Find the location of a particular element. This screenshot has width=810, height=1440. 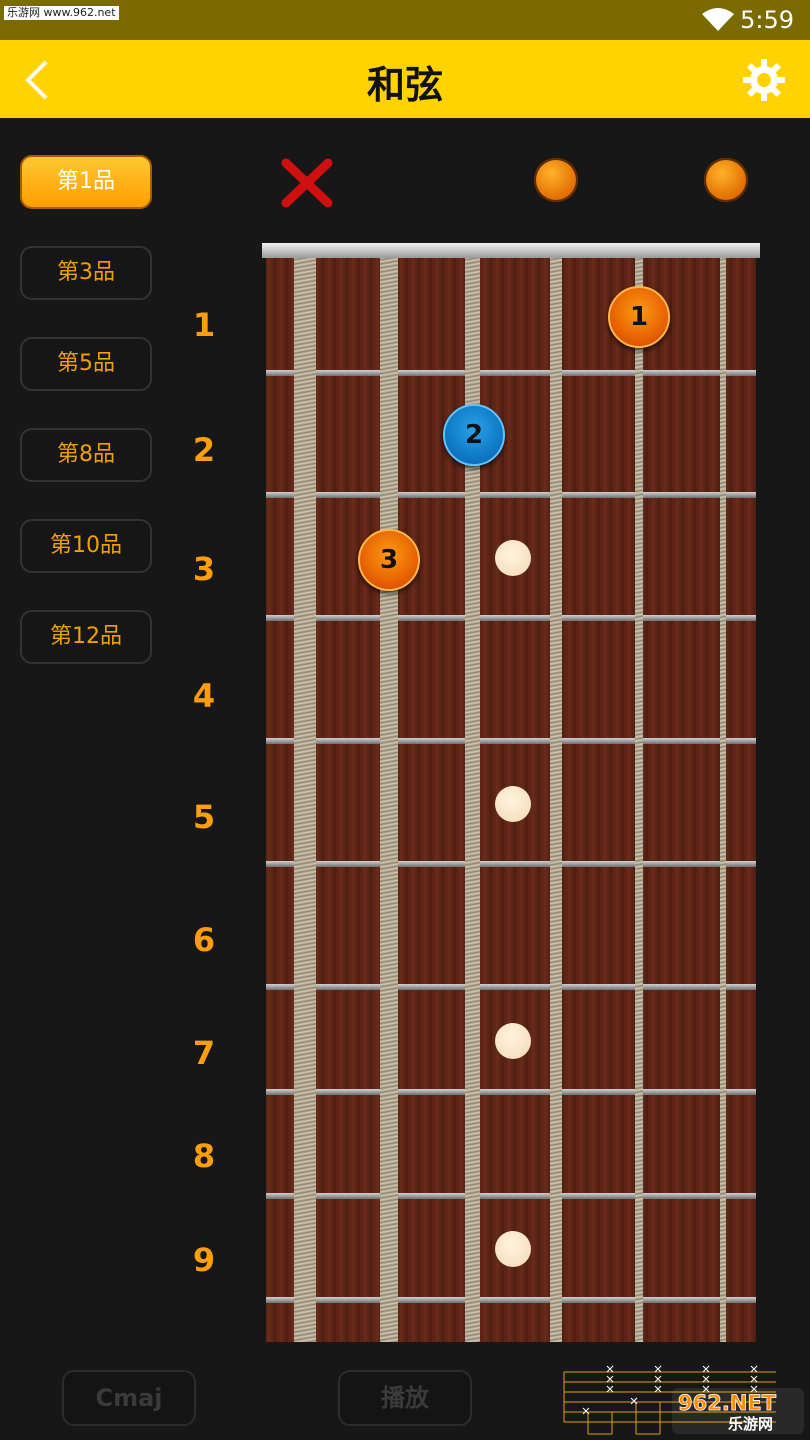

fret-button-3: 第3品 is located at coordinates (86, 273).